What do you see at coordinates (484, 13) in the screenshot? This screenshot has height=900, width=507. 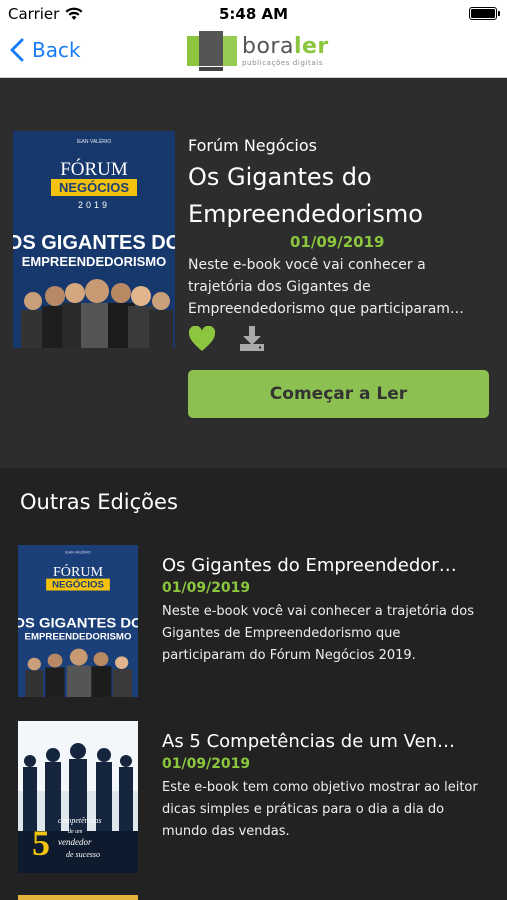 I see `battery-icon` at bounding box center [484, 13].